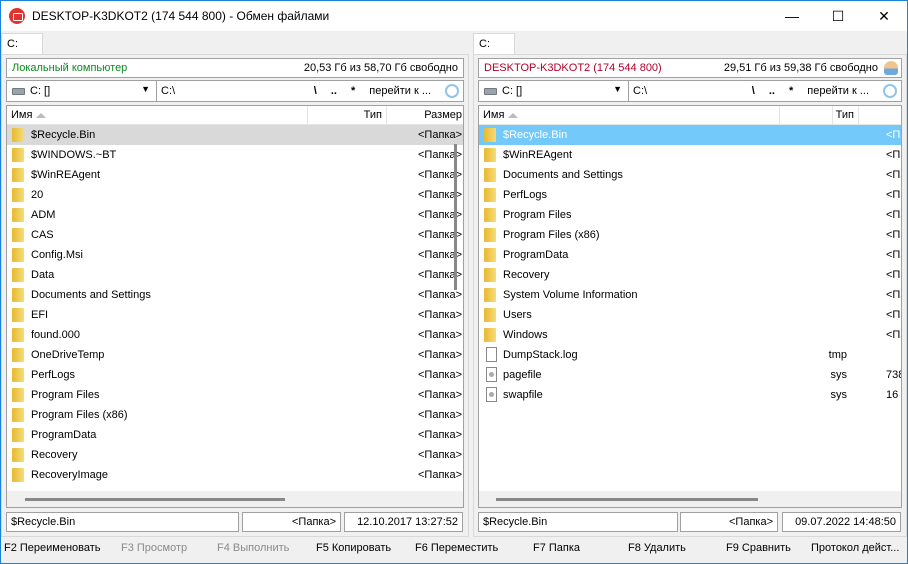 This screenshot has width=908, height=564. What do you see at coordinates (253, 548) in the screenshot?
I see `fkey-button: F4 Выполнить` at bounding box center [253, 548].